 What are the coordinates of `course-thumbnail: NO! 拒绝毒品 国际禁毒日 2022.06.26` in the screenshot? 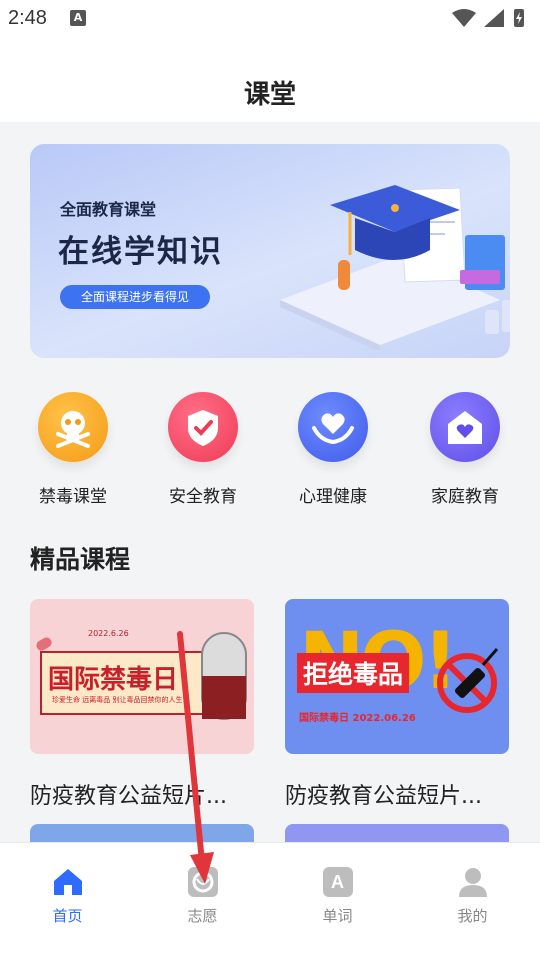 It's located at (397, 676).